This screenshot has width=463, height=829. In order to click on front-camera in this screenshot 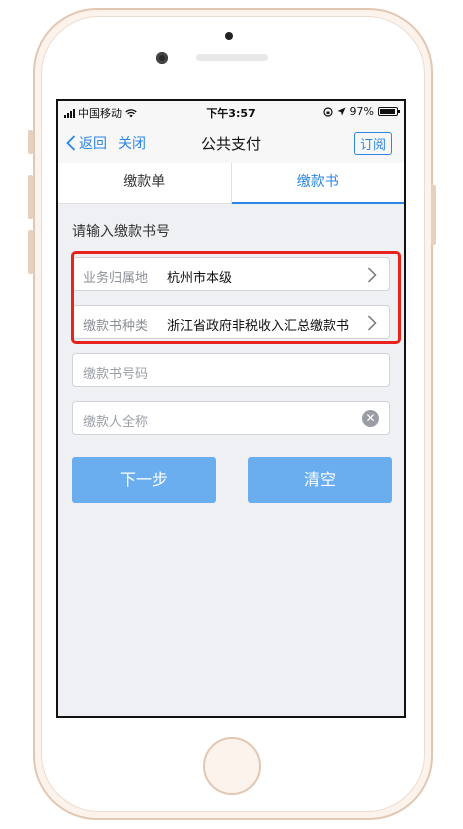, I will do `click(162, 58)`.